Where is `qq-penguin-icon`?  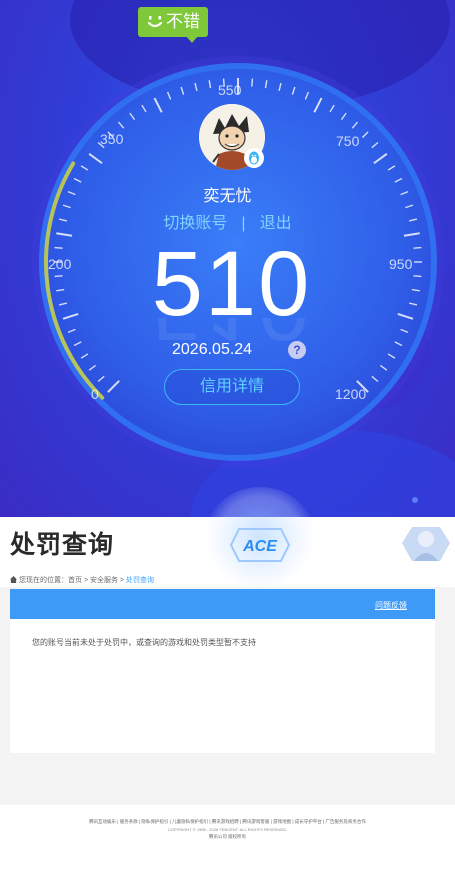 qq-penguin-icon is located at coordinates (254, 158).